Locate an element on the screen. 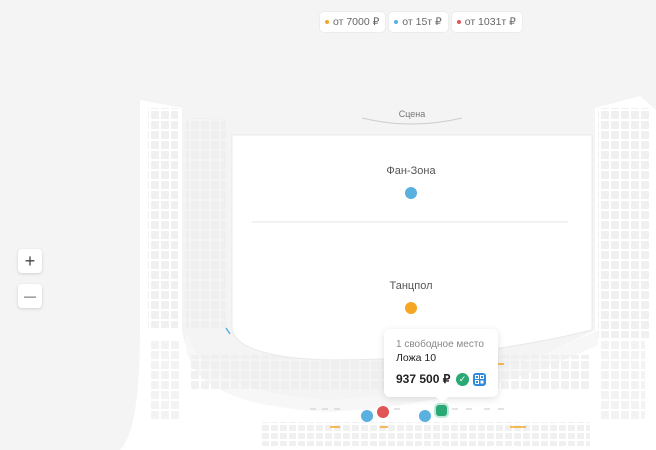  box-marker-blue-left is located at coordinates (367, 416).